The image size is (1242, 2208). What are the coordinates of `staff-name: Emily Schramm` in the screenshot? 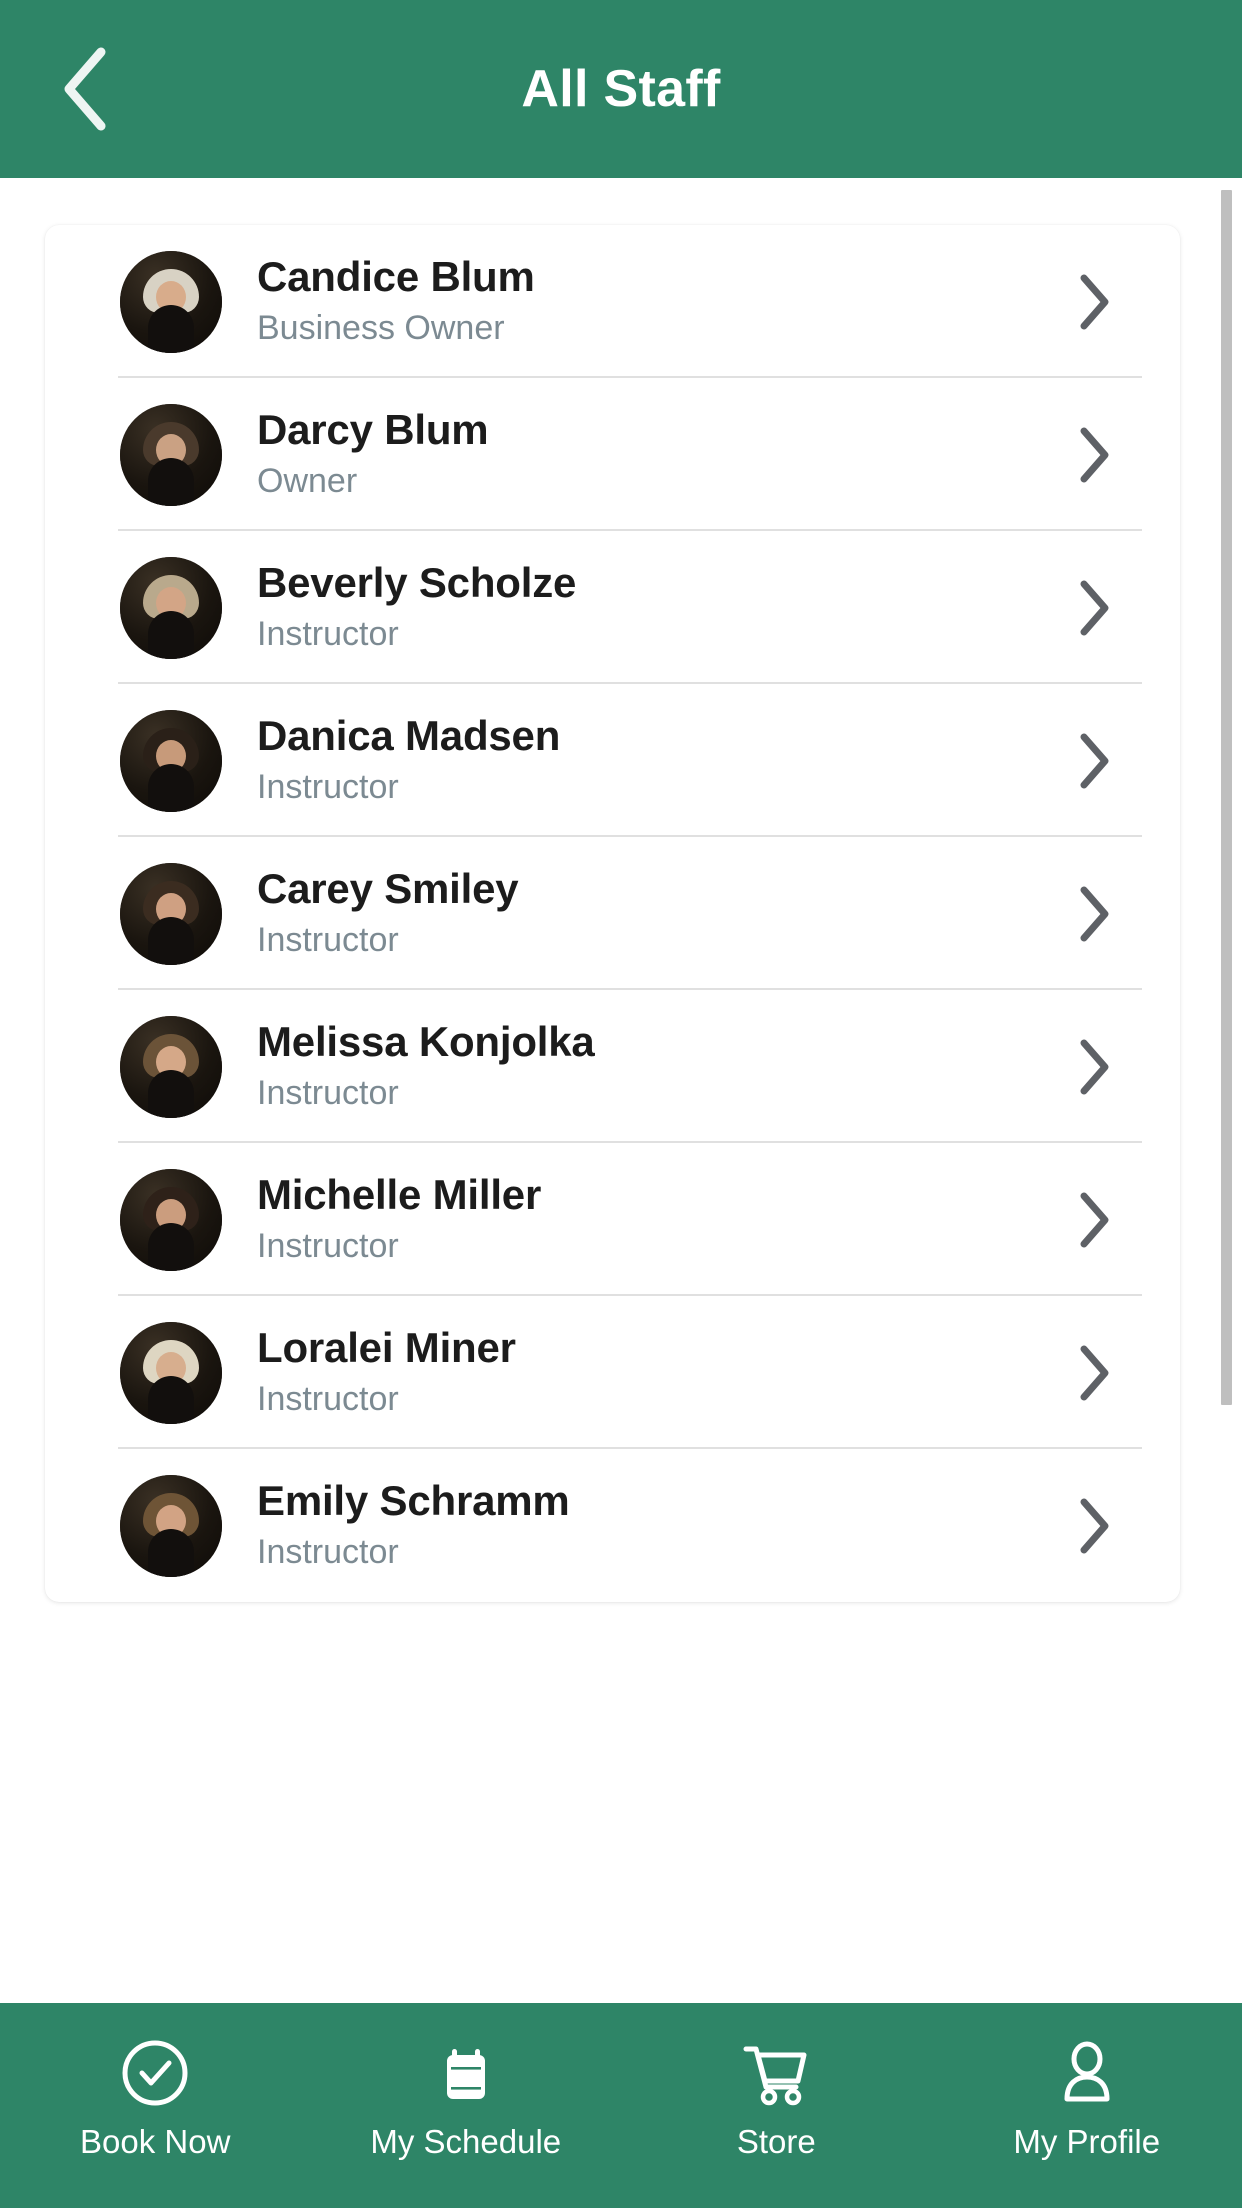 It's located at (413, 1500).